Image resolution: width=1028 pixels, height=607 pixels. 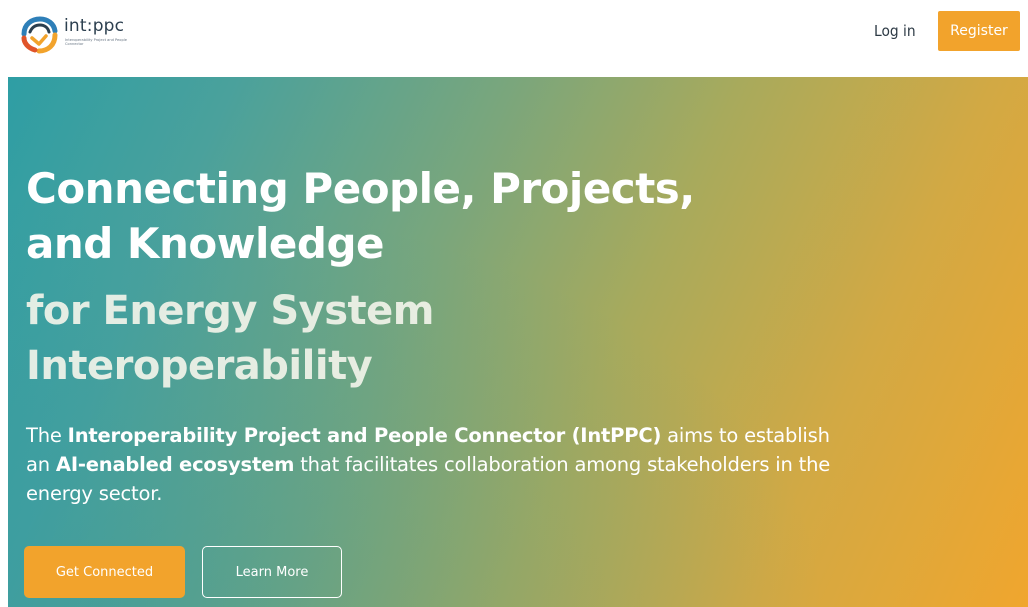 I want to click on hero-subtitle-line-1: for Energy System, so click(x=230, y=311).